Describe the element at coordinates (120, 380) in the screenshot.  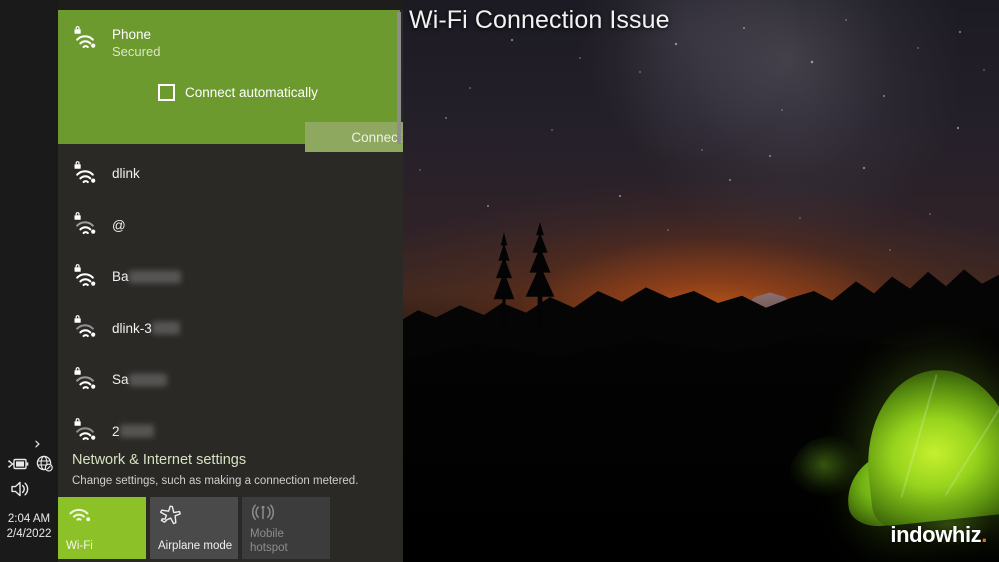
I see `network-ssid: Sa` at that location.